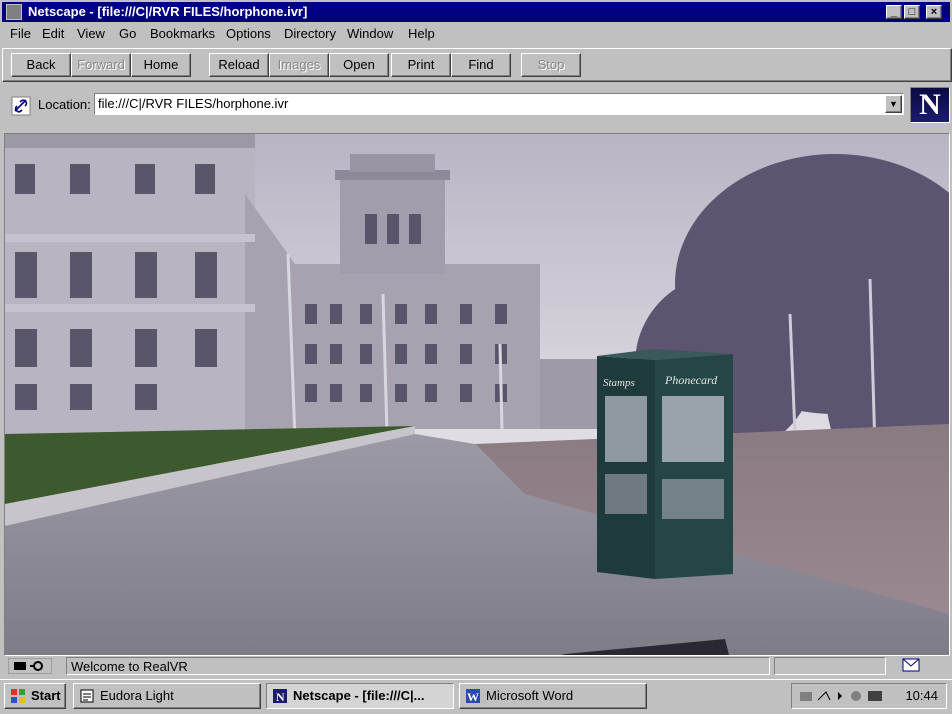 This screenshot has width=952, height=714. What do you see at coordinates (843, 696) in the screenshot?
I see `tray-icons` at bounding box center [843, 696].